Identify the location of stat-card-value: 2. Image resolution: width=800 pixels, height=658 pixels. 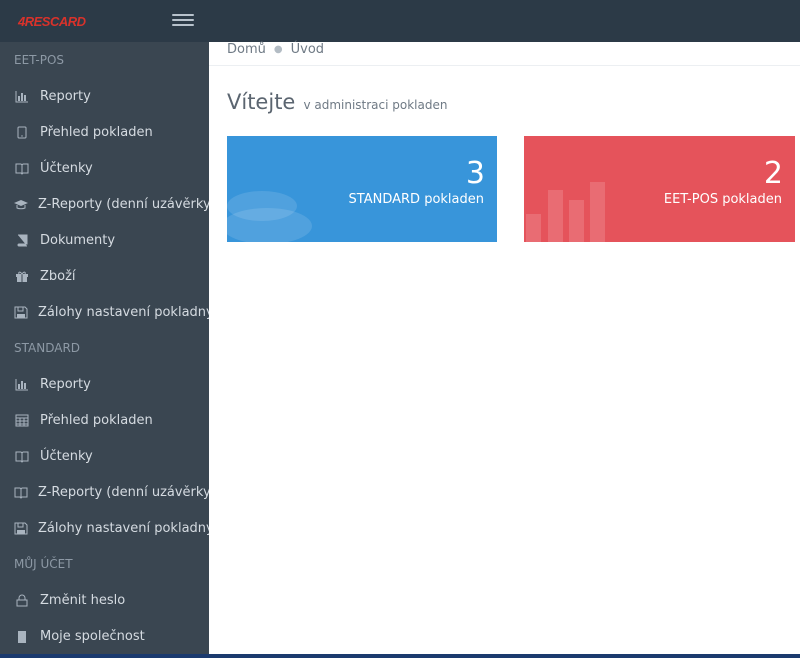
(773, 173).